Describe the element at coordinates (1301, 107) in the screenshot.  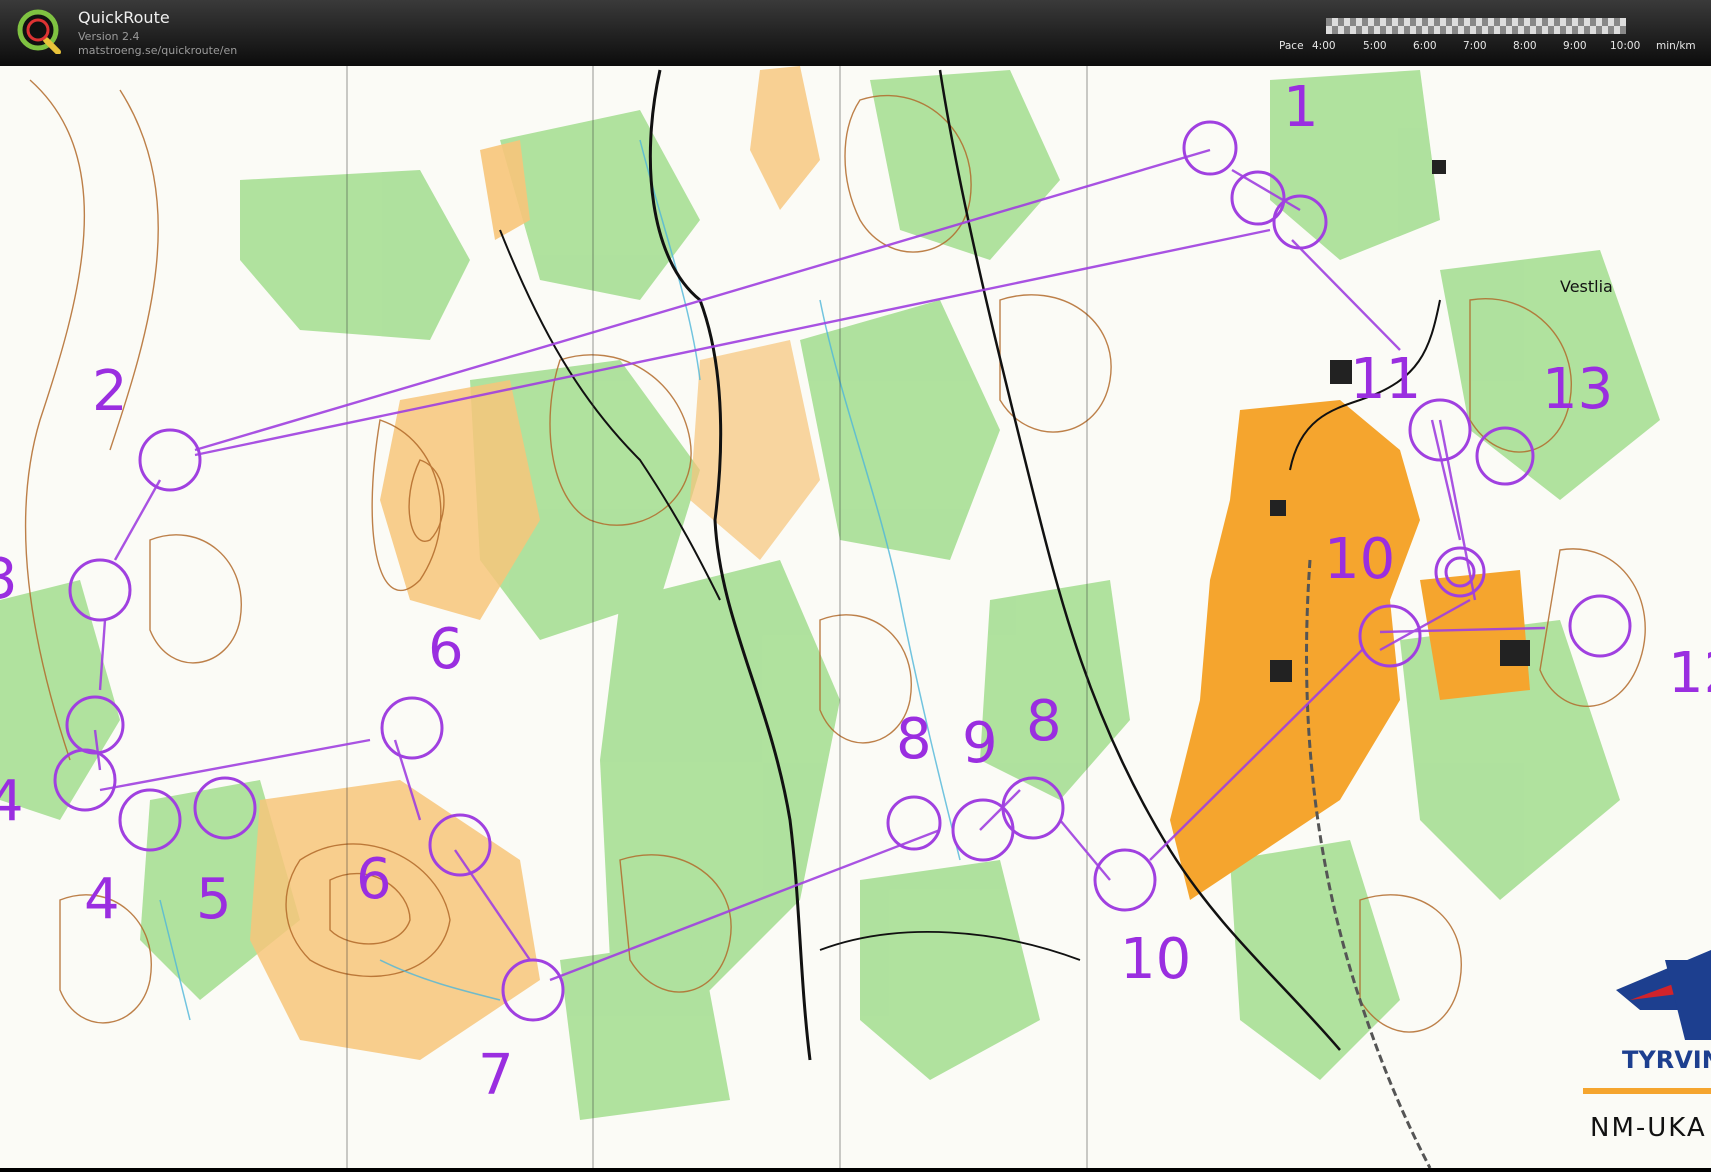
I see `control-label: 1` at that location.